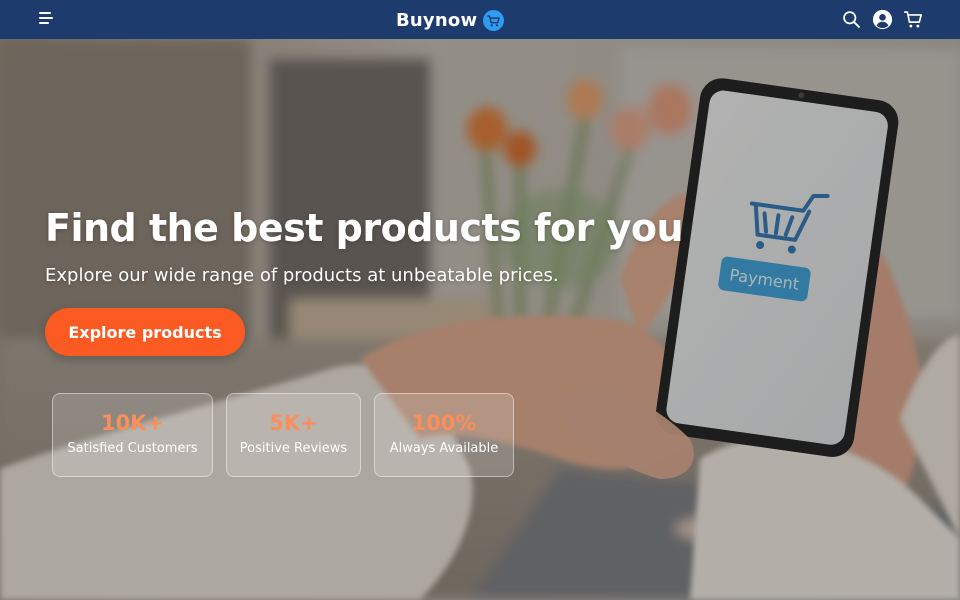 The image size is (960, 600). I want to click on user-icon, so click(882, 19).